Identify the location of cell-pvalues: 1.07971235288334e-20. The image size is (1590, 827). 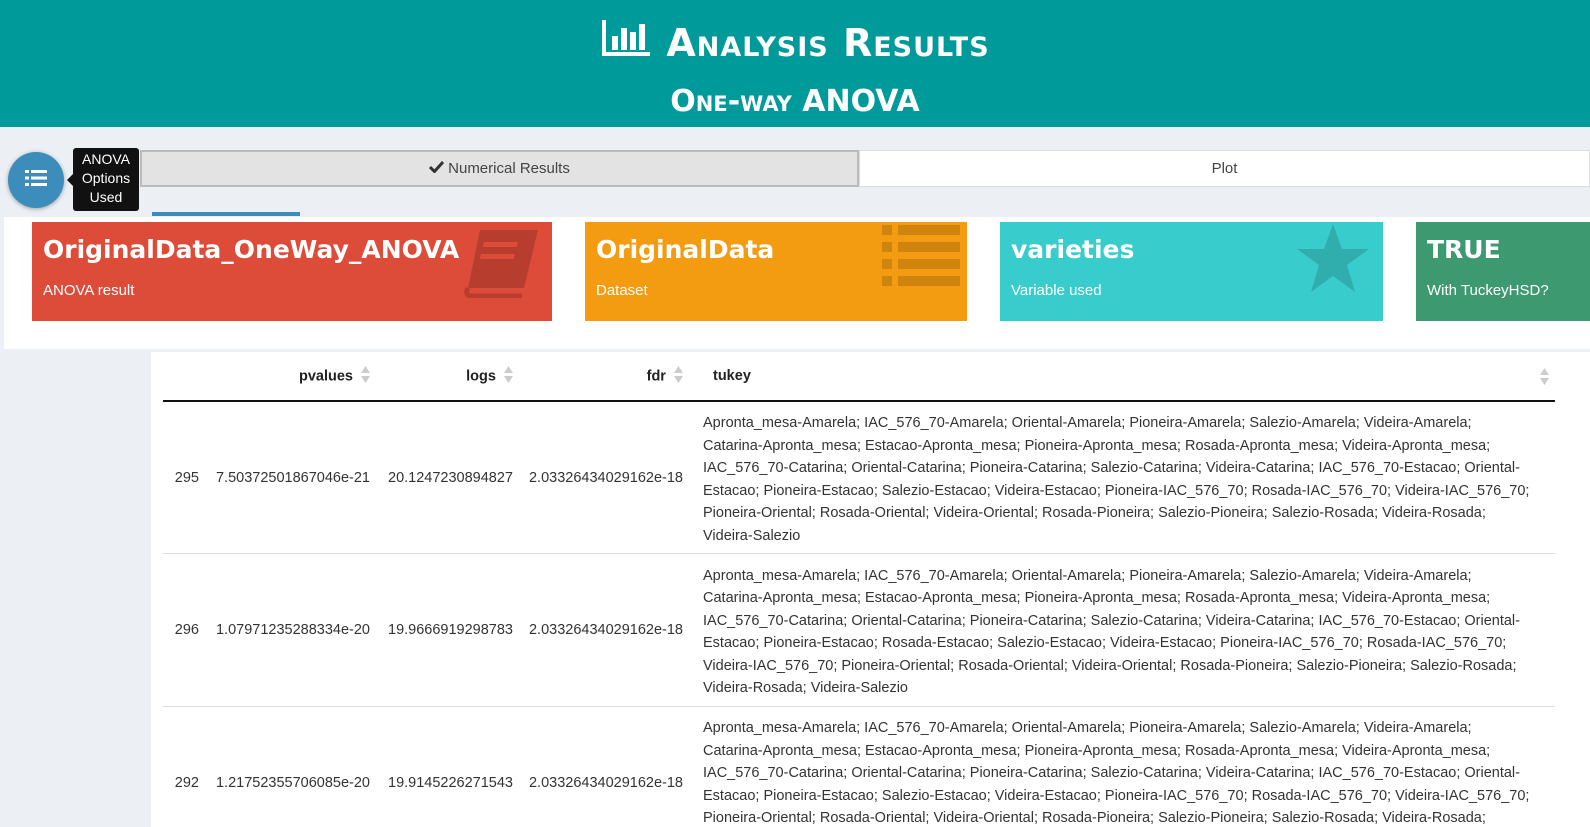
(294, 630).